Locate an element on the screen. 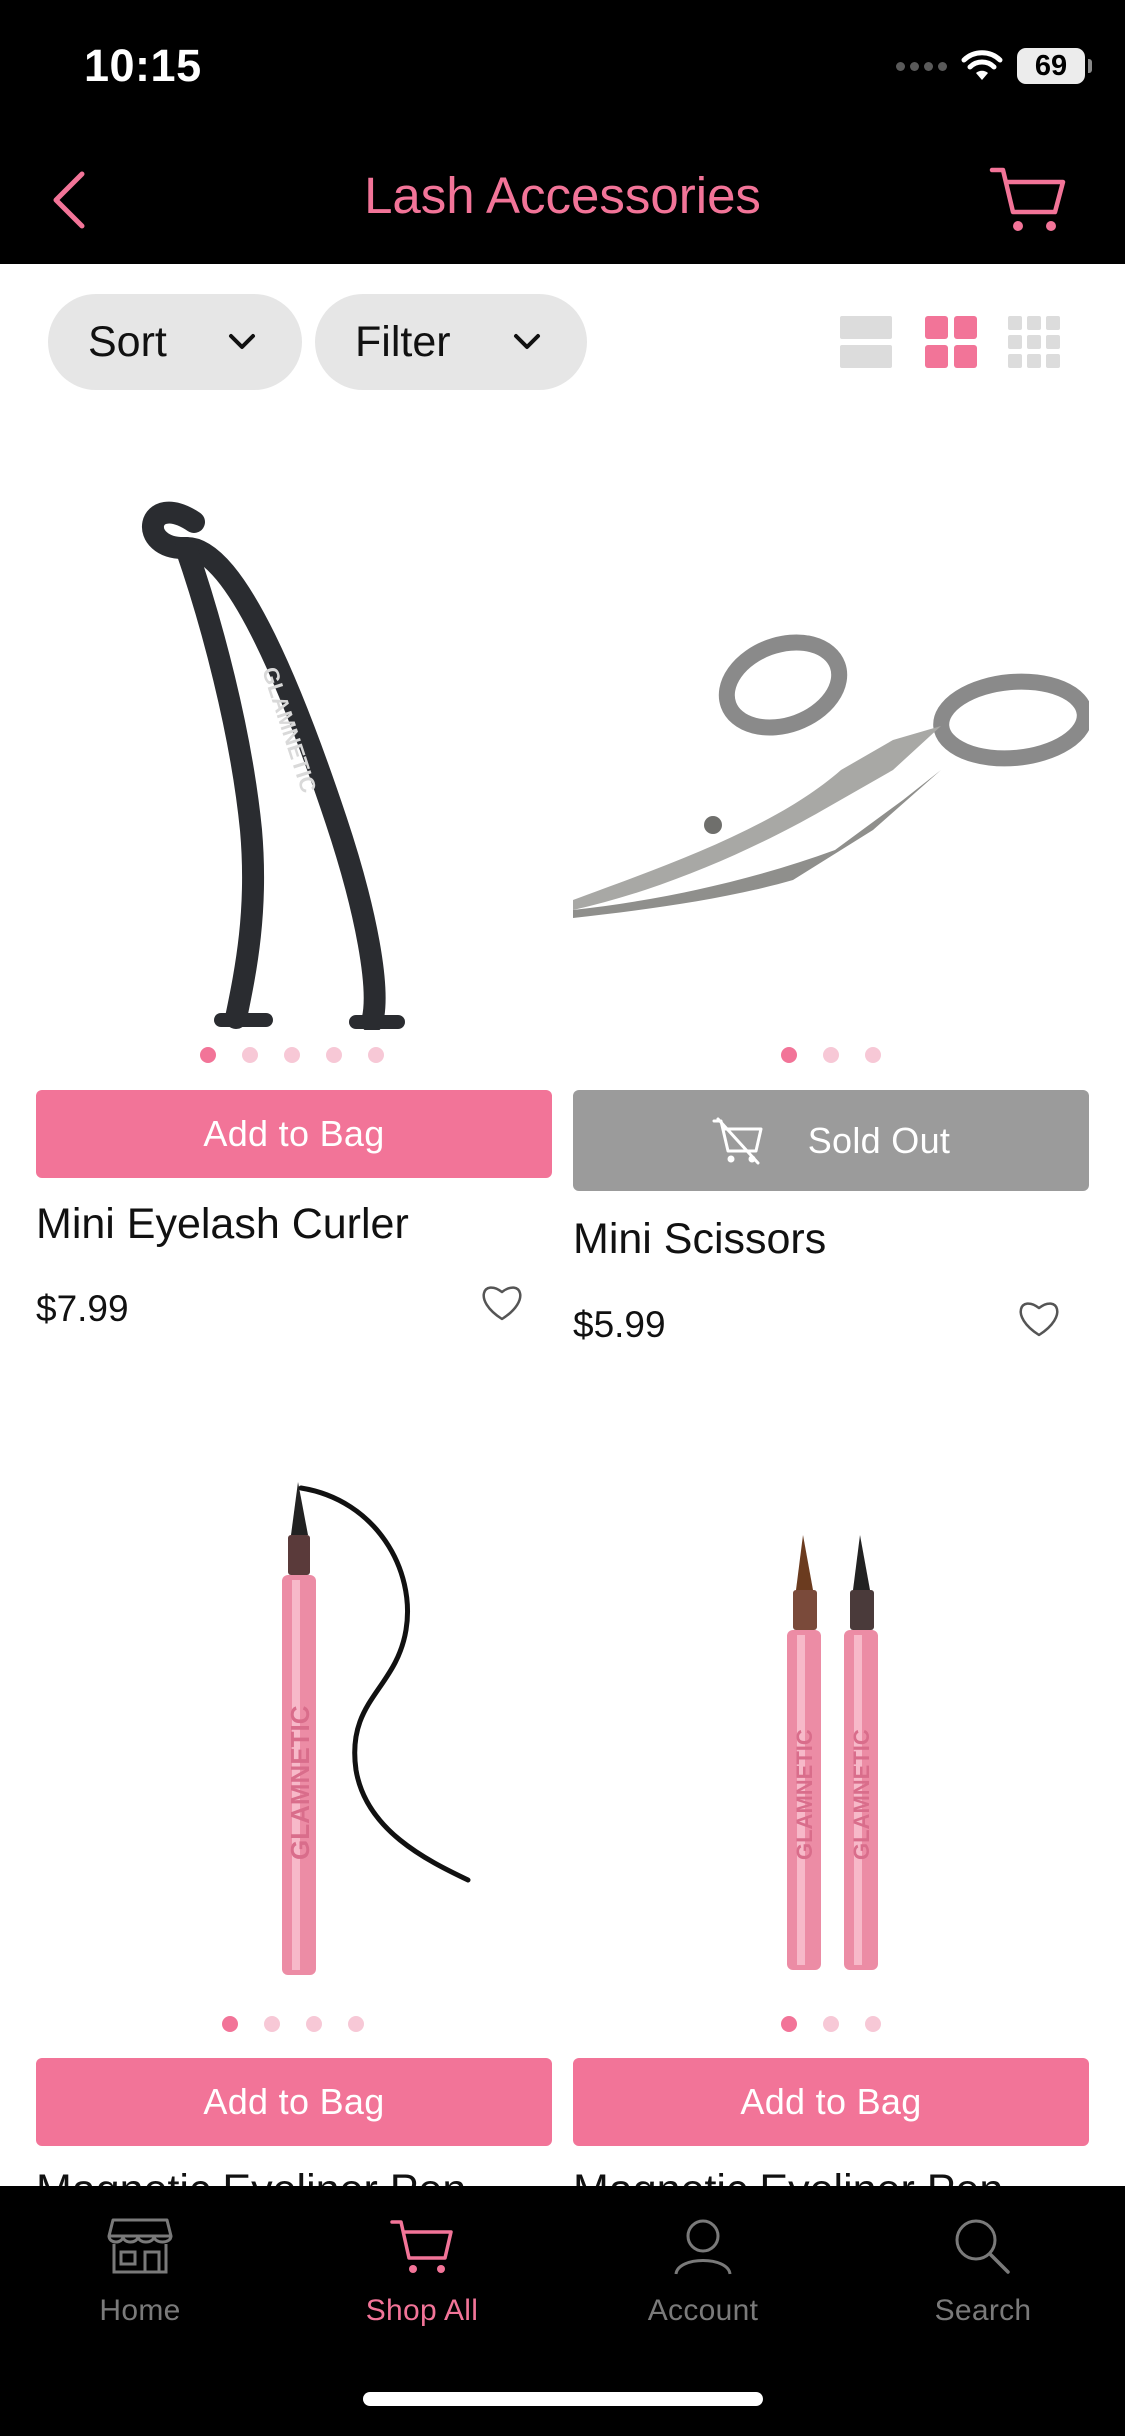 The height and width of the screenshot is (2436, 1125). product-card: GLAMNETIC Add to Bag is located at coordinates (294, 1810).